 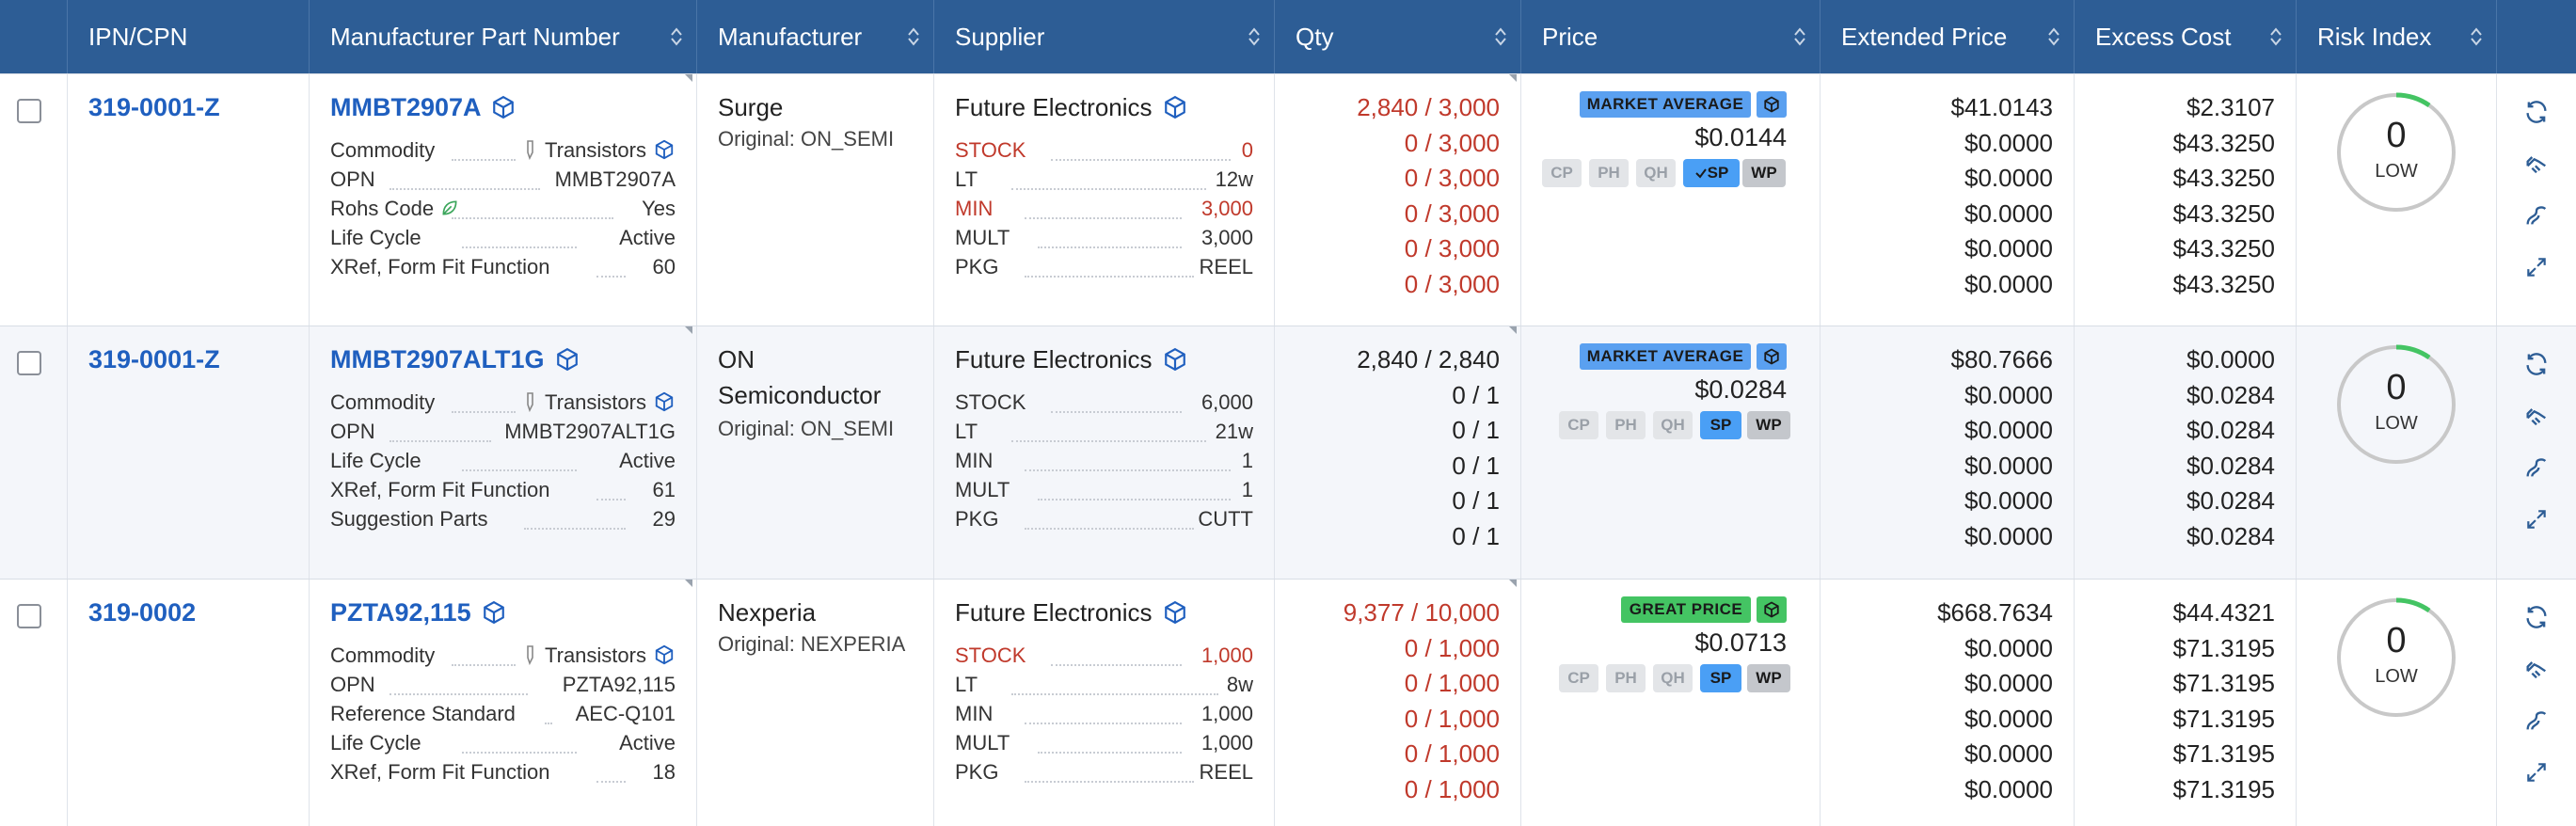 I want to click on risk-cell: 0 LOW, so click(x=2397, y=703).